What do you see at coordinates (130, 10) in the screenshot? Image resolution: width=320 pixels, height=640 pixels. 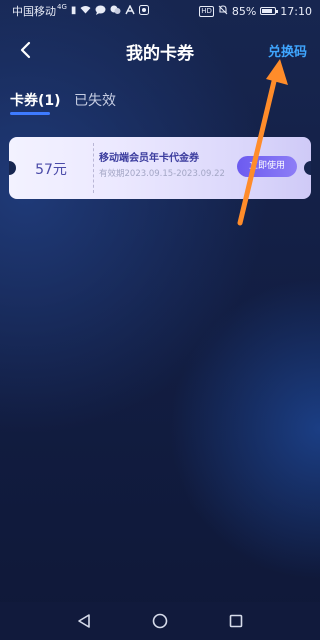 I see `app-notification-icon` at bounding box center [130, 10].